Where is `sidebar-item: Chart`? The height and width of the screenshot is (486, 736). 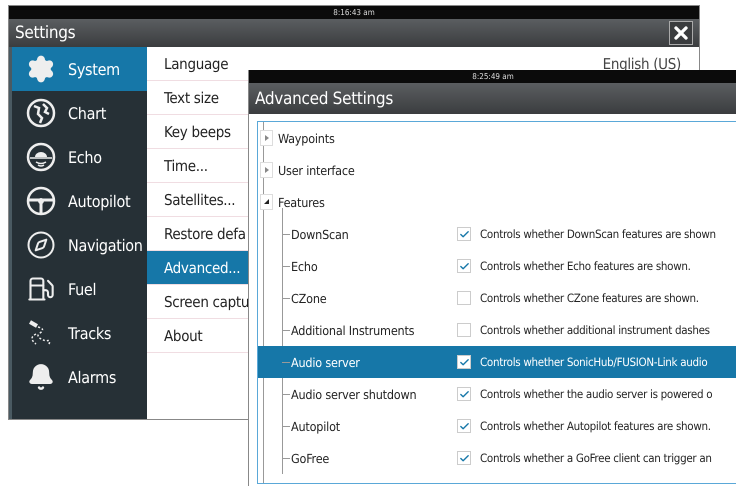 sidebar-item: Chart is located at coordinates (79, 113).